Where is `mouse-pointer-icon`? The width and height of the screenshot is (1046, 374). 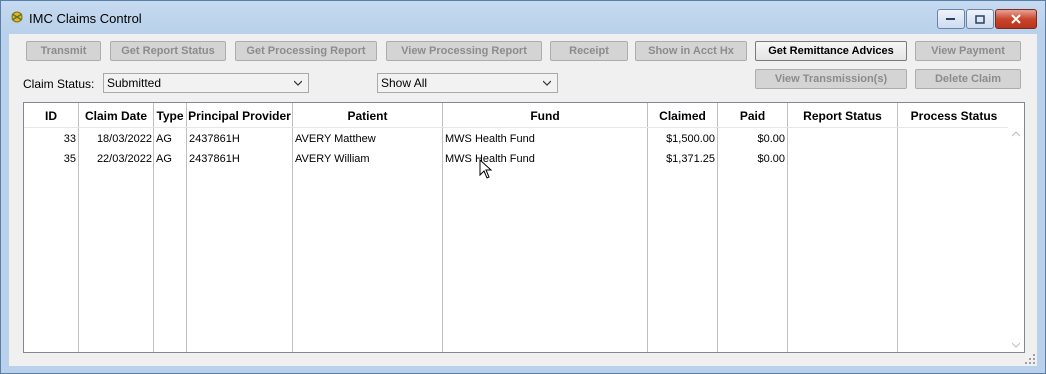 mouse-pointer-icon is located at coordinates (486, 169).